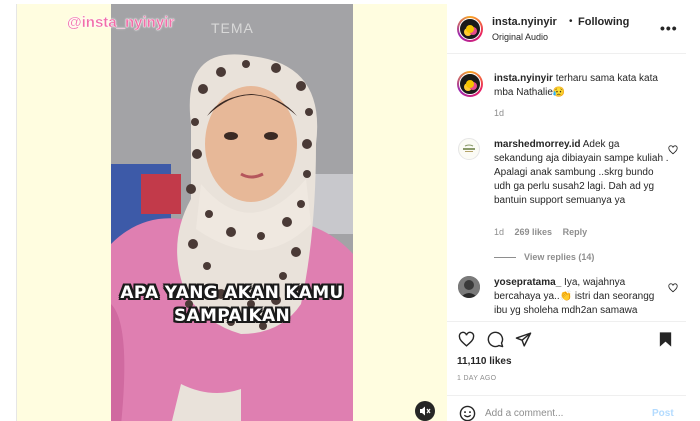 This screenshot has height=421, width=700. Describe the element at coordinates (523, 339) in the screenshot. I see `share-paper-plane-icon` at that location.